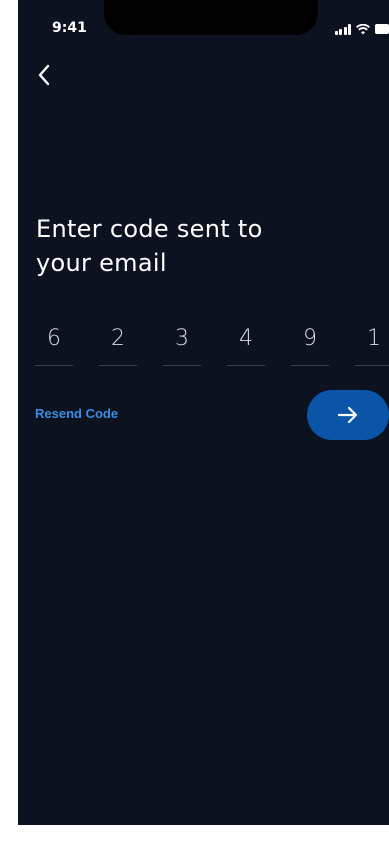  I want to click on arrow-right-icon, so click(347, 415).